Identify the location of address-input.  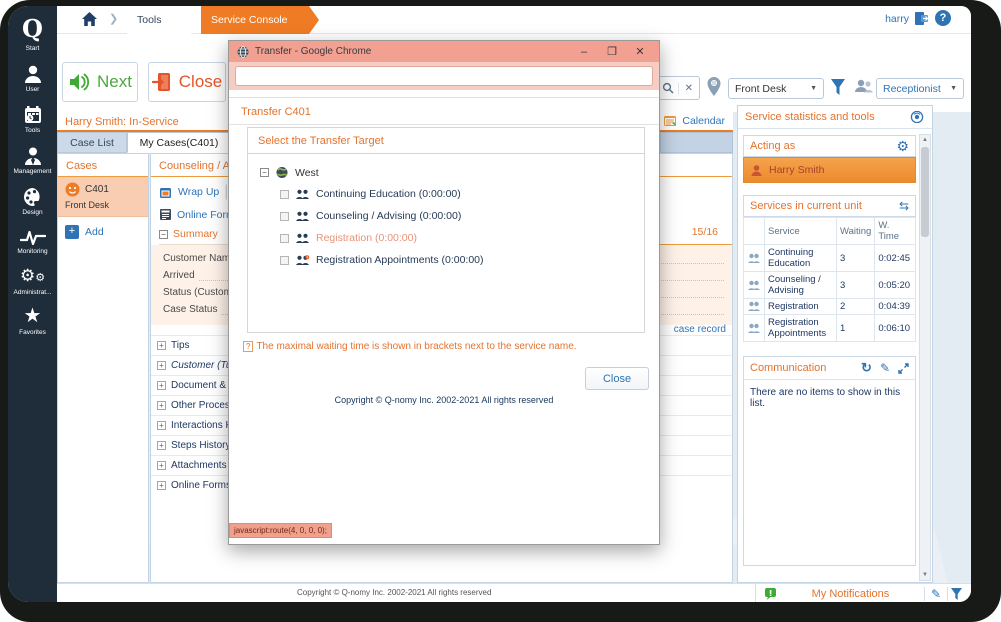
(444, 76).